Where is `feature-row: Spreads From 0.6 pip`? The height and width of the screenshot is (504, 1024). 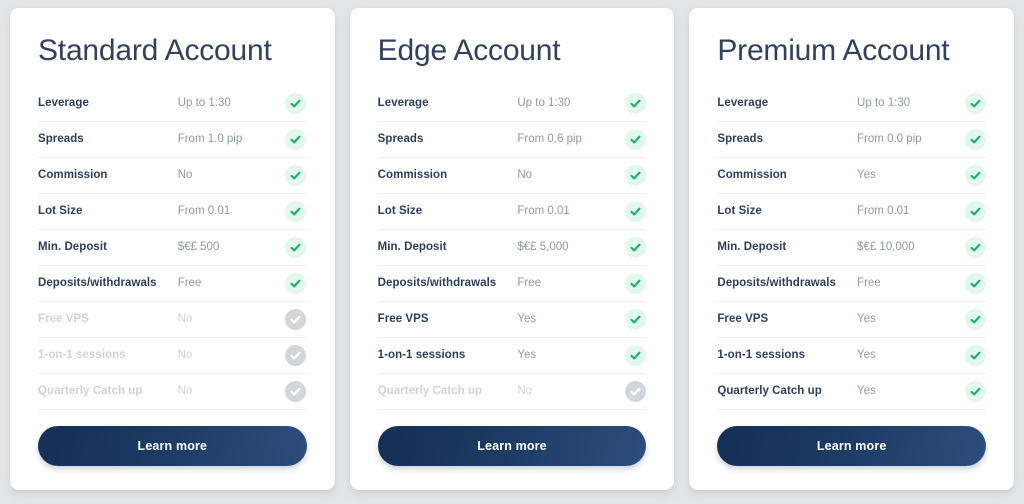 feature-row: Spreads From 0.6 pip is located at coordinates (512, 140).